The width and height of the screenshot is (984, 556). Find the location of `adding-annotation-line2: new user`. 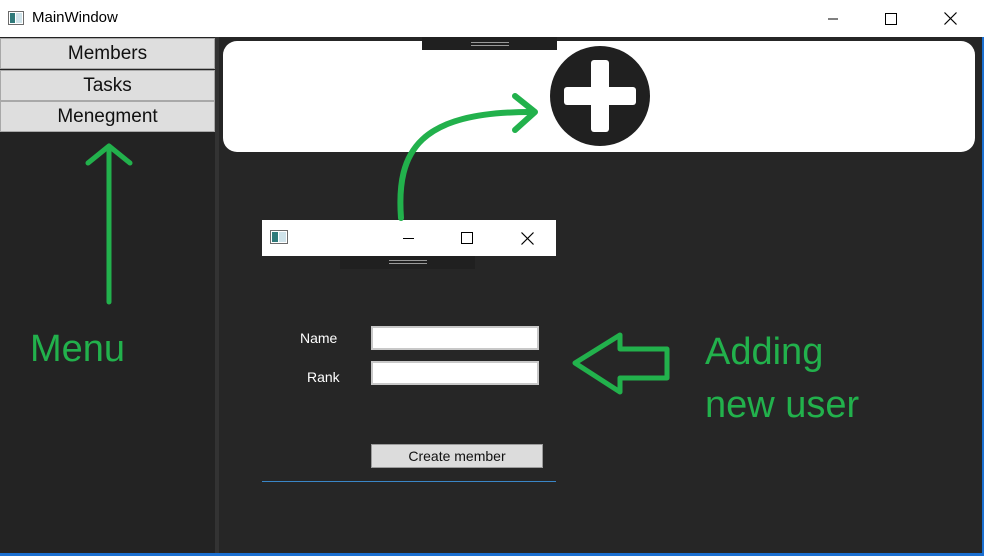

adding-annotation-line2: new user is located at coordinates (782, 405).